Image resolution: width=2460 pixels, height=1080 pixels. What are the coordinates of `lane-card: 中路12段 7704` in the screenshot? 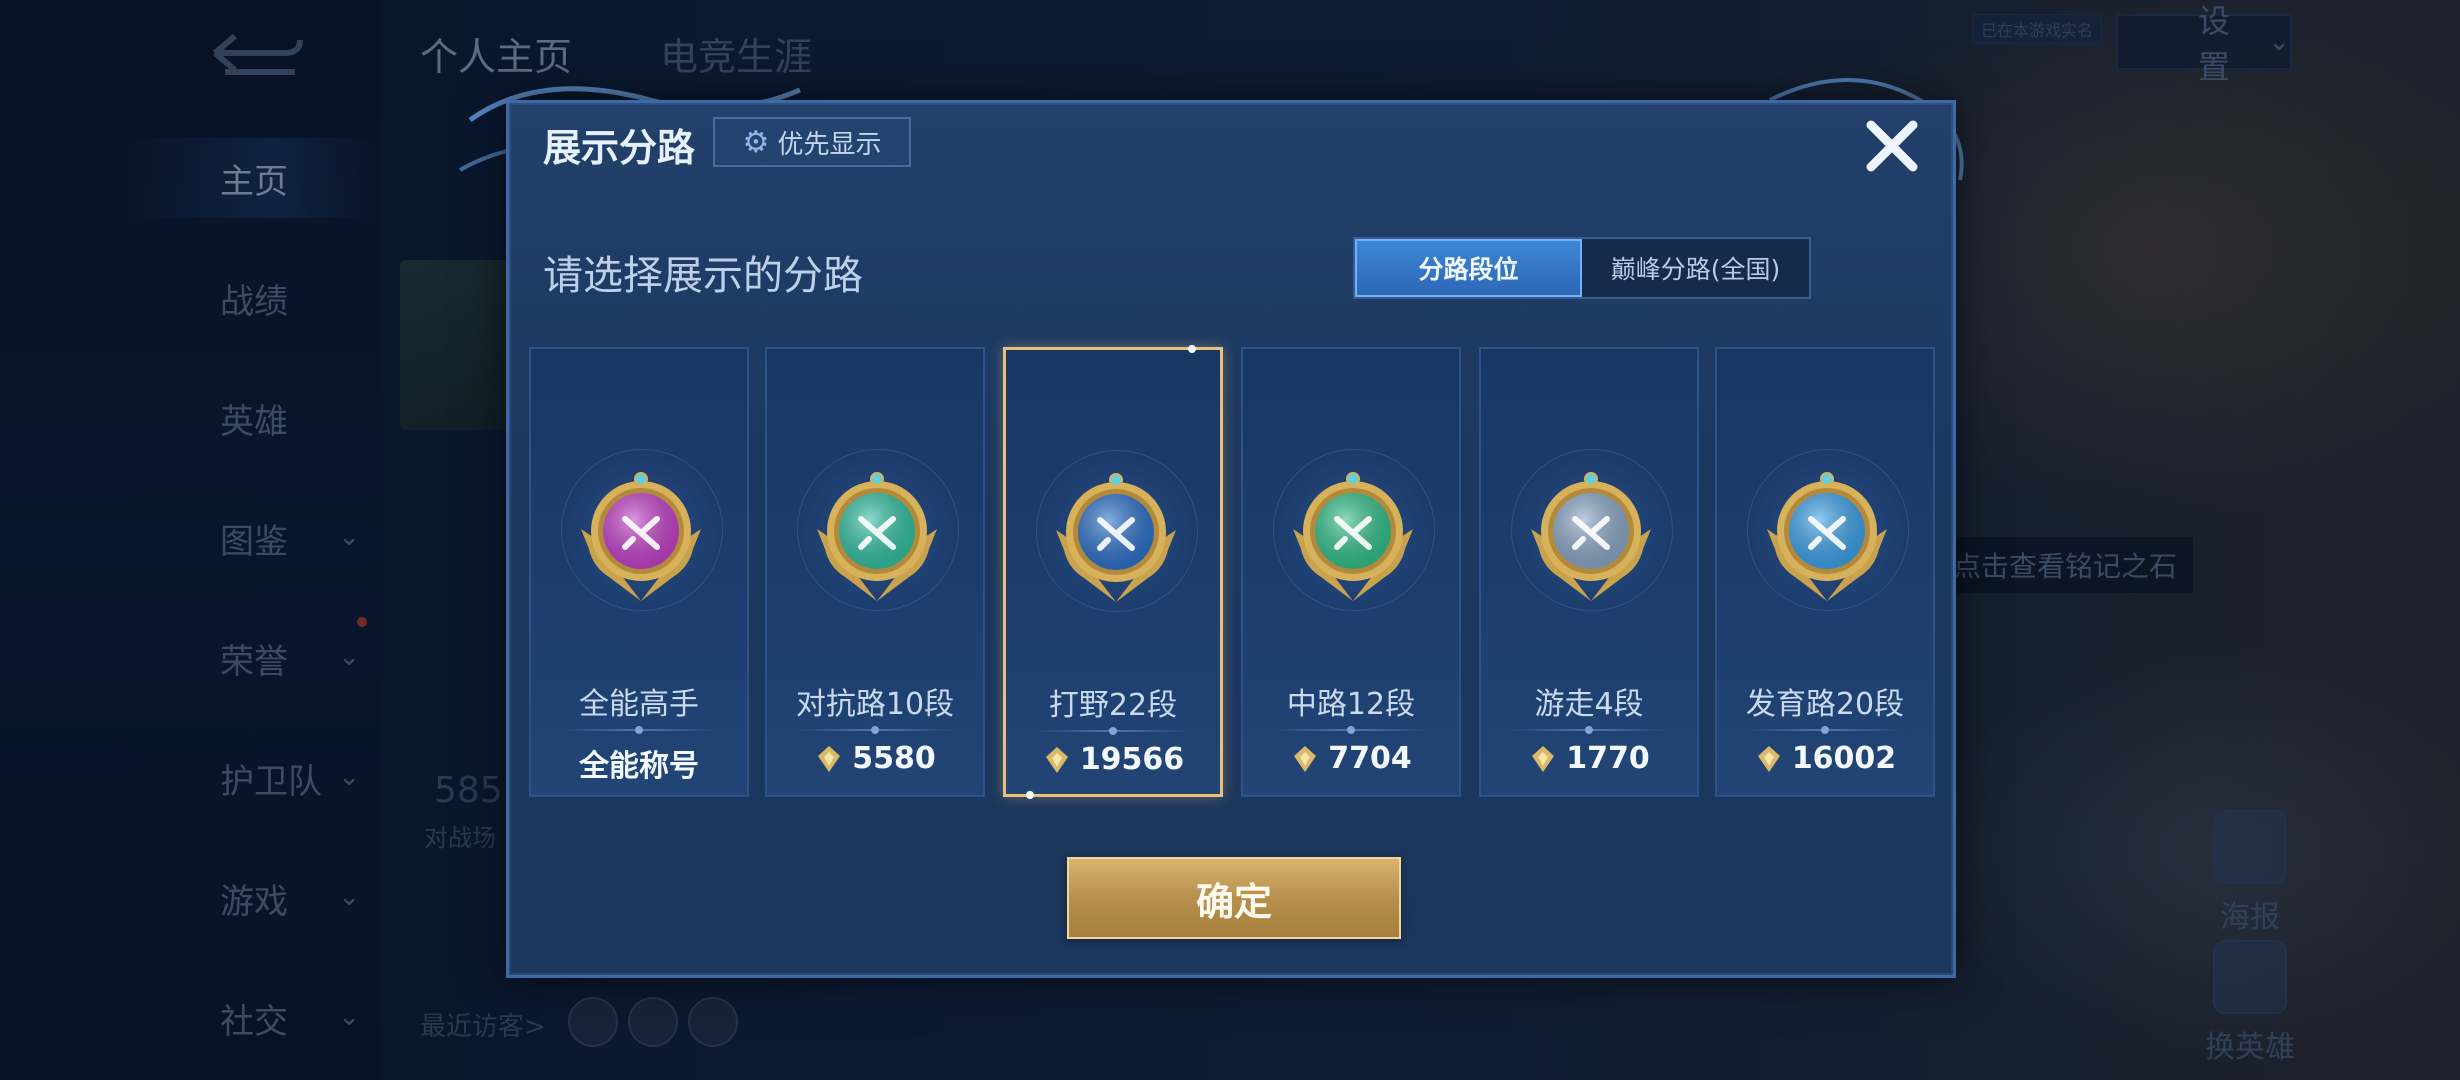 It's located at (1351, 572).